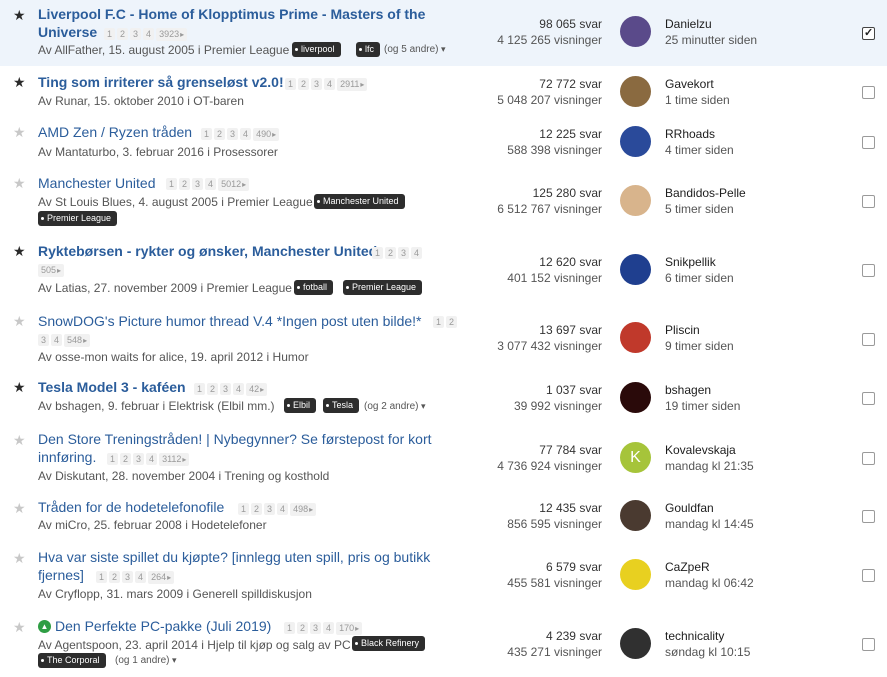  I want to click on last-page-link: 548, so click(77, 340).